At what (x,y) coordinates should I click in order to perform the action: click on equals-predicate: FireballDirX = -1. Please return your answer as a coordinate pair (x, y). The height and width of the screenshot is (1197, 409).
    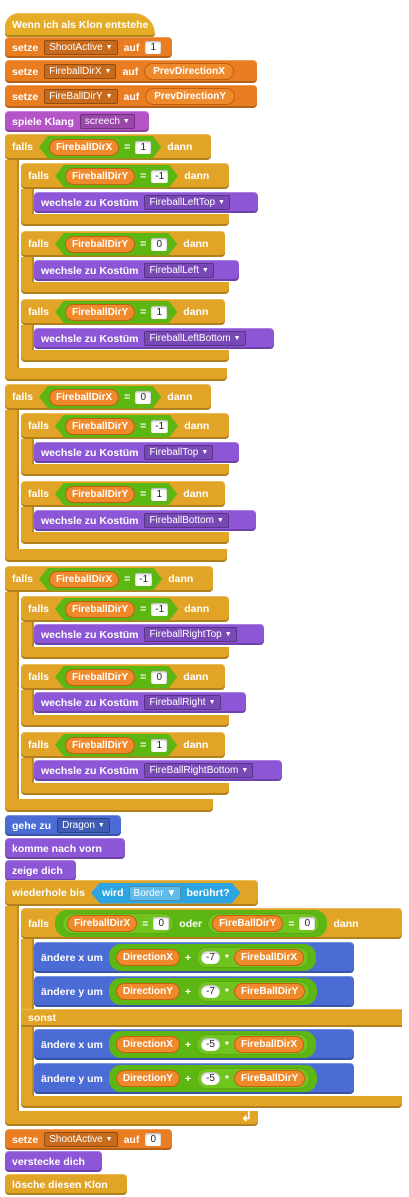
    Looking at the image, I should click on (100, 579).